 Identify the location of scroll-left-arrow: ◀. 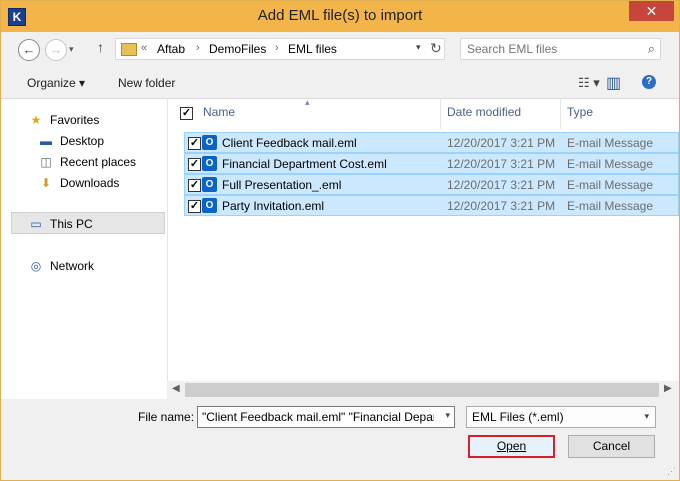
(176, 388).